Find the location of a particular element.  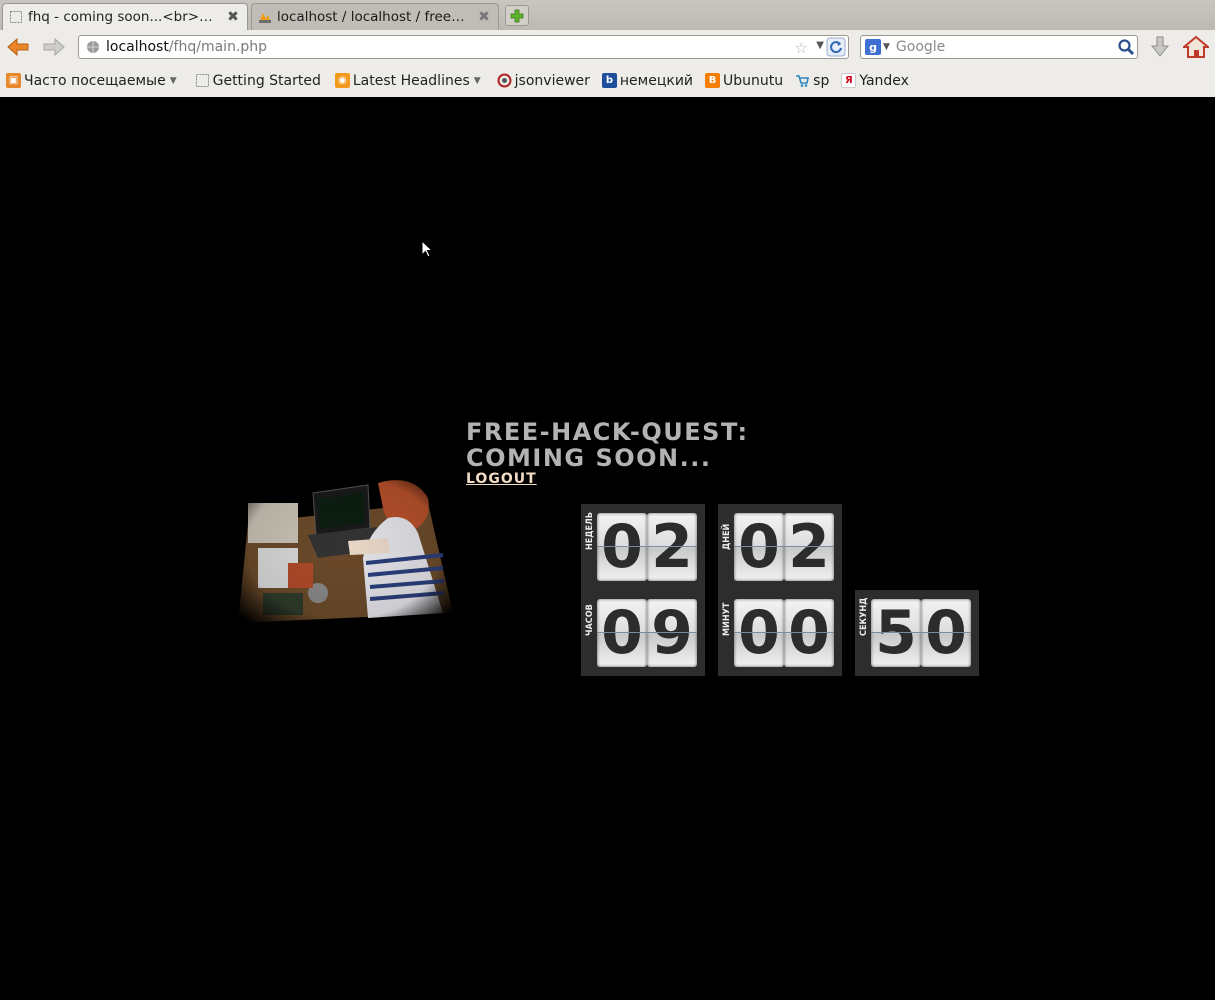

bookmark-jsonviewer: jsonviewer is located at coordinates (543, 81).